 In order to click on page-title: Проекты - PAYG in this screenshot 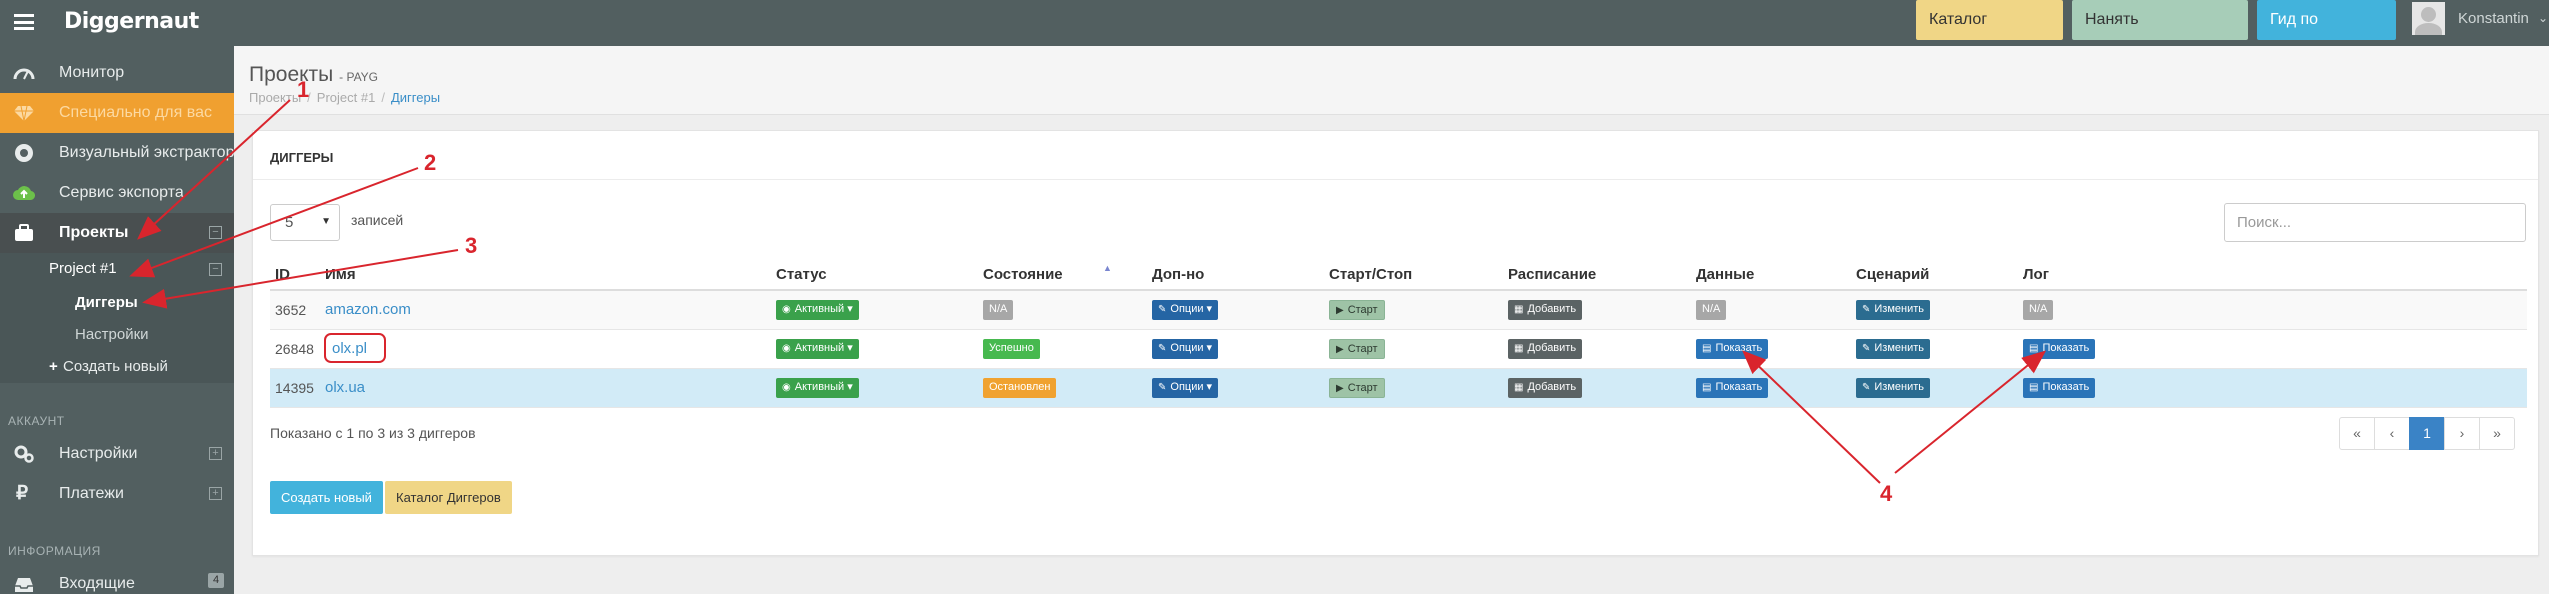, I will do `click(314, 74)`.